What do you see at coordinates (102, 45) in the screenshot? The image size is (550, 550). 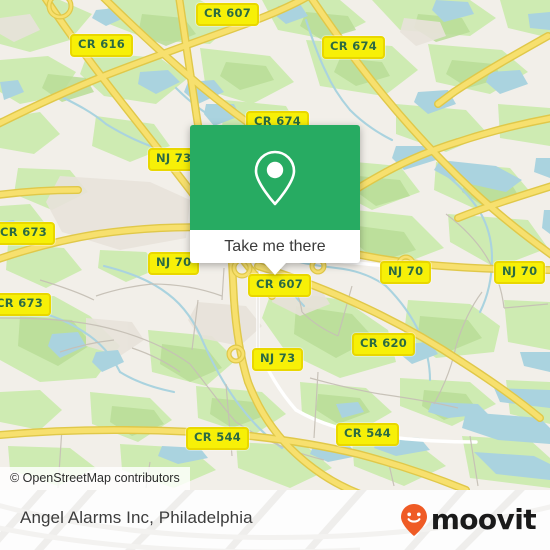 I see `road-shield: CR 616` at bounding box center [102, 45].